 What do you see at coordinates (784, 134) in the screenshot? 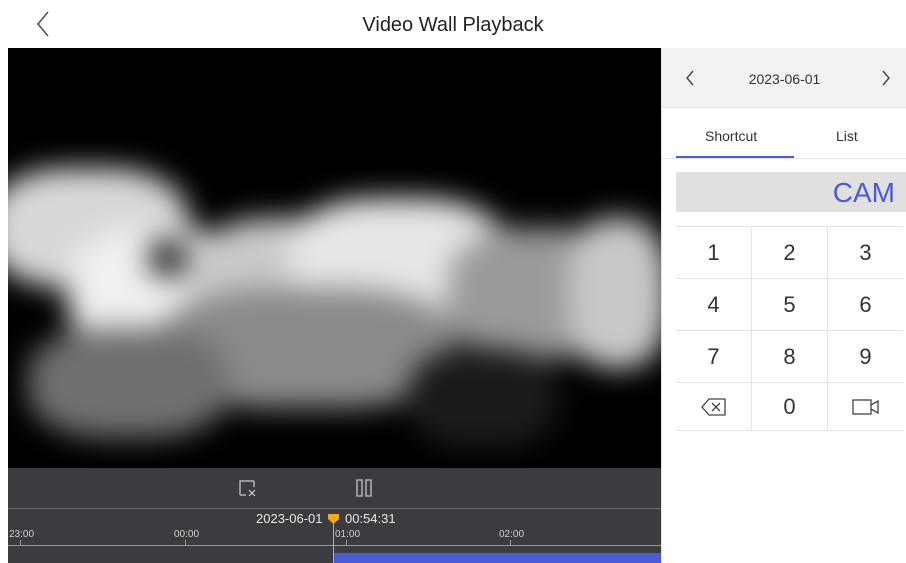
I see `tab-bar: Shortcut List` at bounding box center [784, 134].